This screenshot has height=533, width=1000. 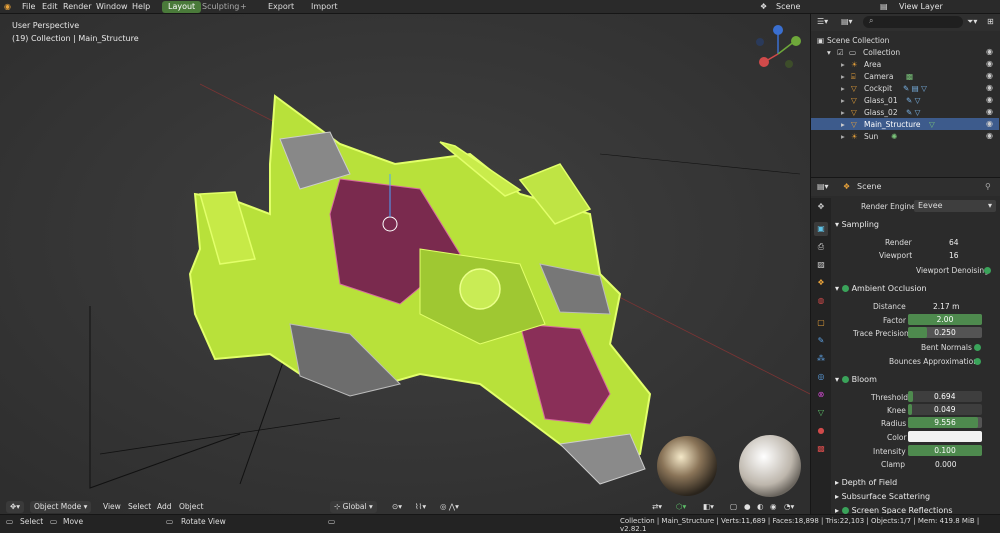 I want to click on outliner-collection: ▾ ☑ ▭ Collection ◉, so click(x=905, y=52).